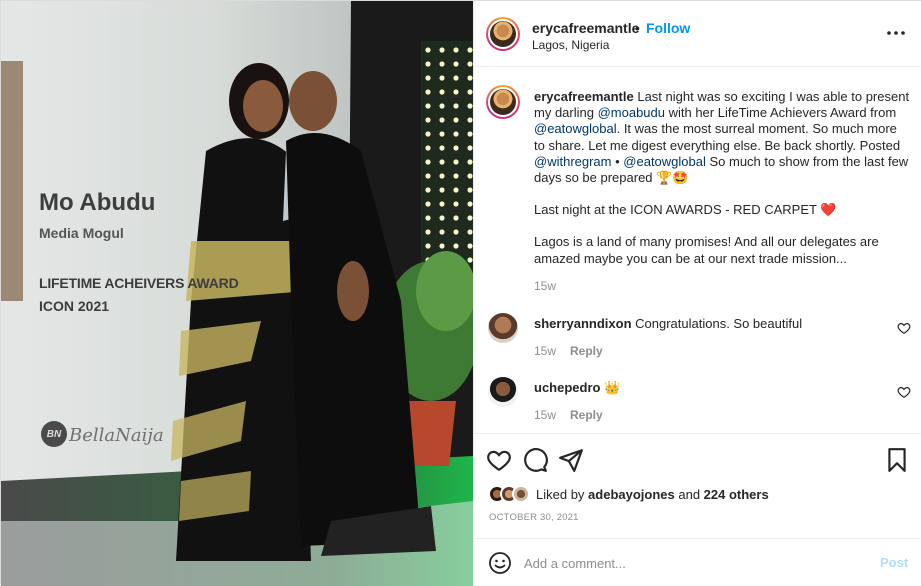  Describe the element at coordinates (584, 96) in the screenshot. I see `caption-username: erycafreemantle` at that location.